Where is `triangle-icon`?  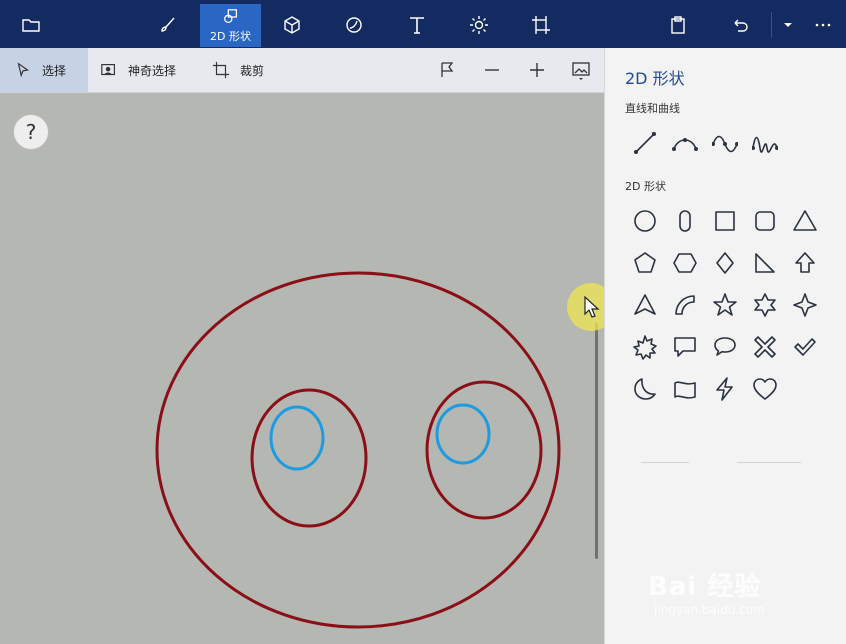
triangle-icon is located at coordinates (805, 220).